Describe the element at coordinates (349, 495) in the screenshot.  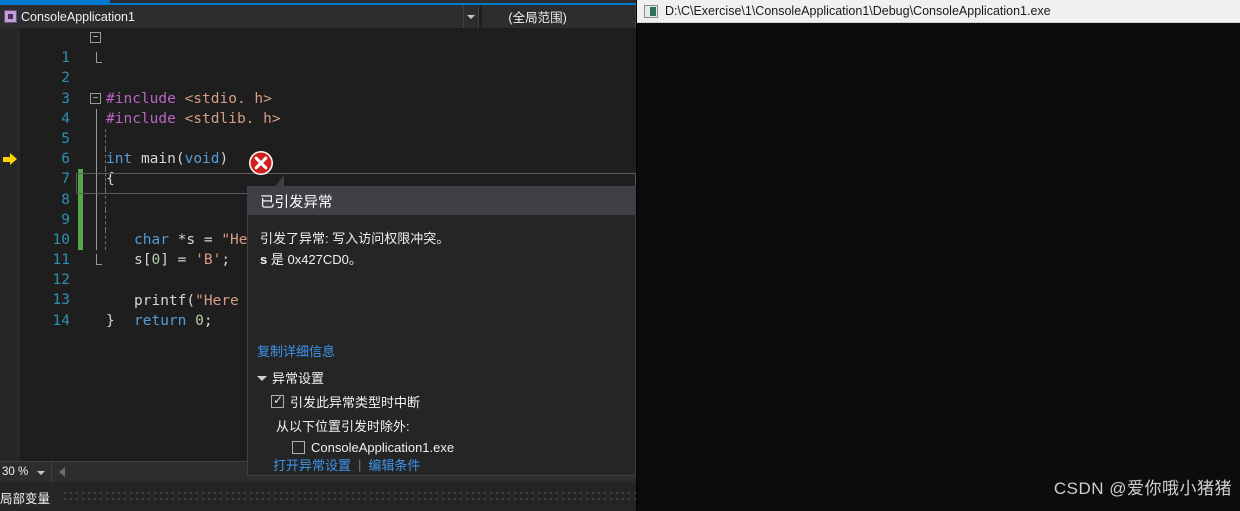
I see `panel-grid-placeholder` at that location.